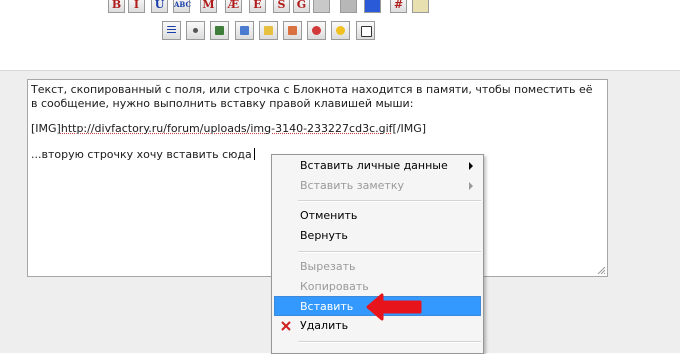  I want to click on underline-button: U, so click(159, 6).